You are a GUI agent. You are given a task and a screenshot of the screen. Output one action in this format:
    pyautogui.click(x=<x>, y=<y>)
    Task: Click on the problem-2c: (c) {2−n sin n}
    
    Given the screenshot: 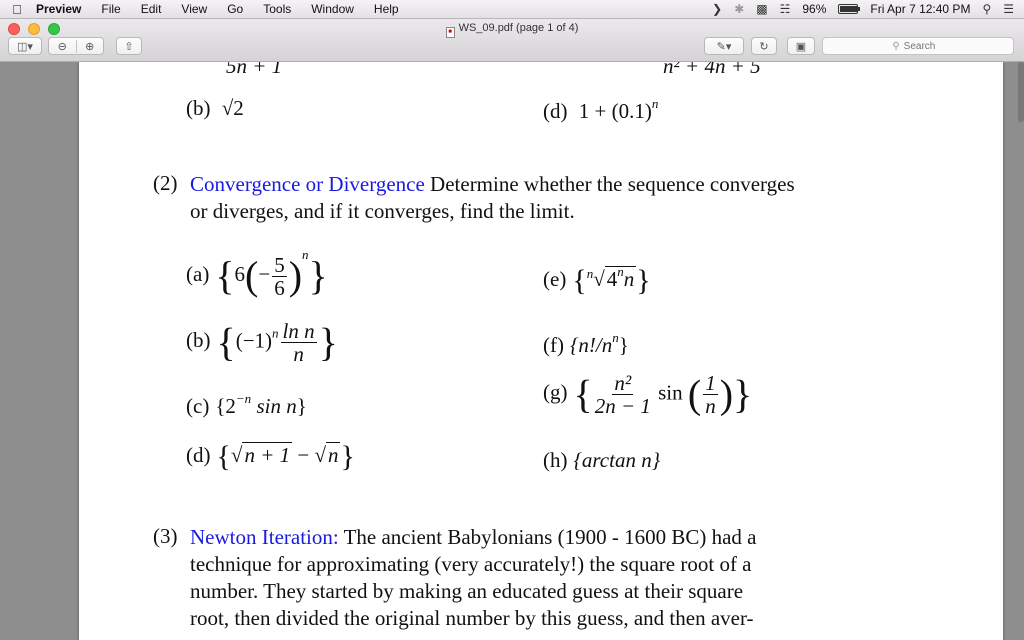 What is the action you would take?
    pyautogui.click(x=246, y=404)
    